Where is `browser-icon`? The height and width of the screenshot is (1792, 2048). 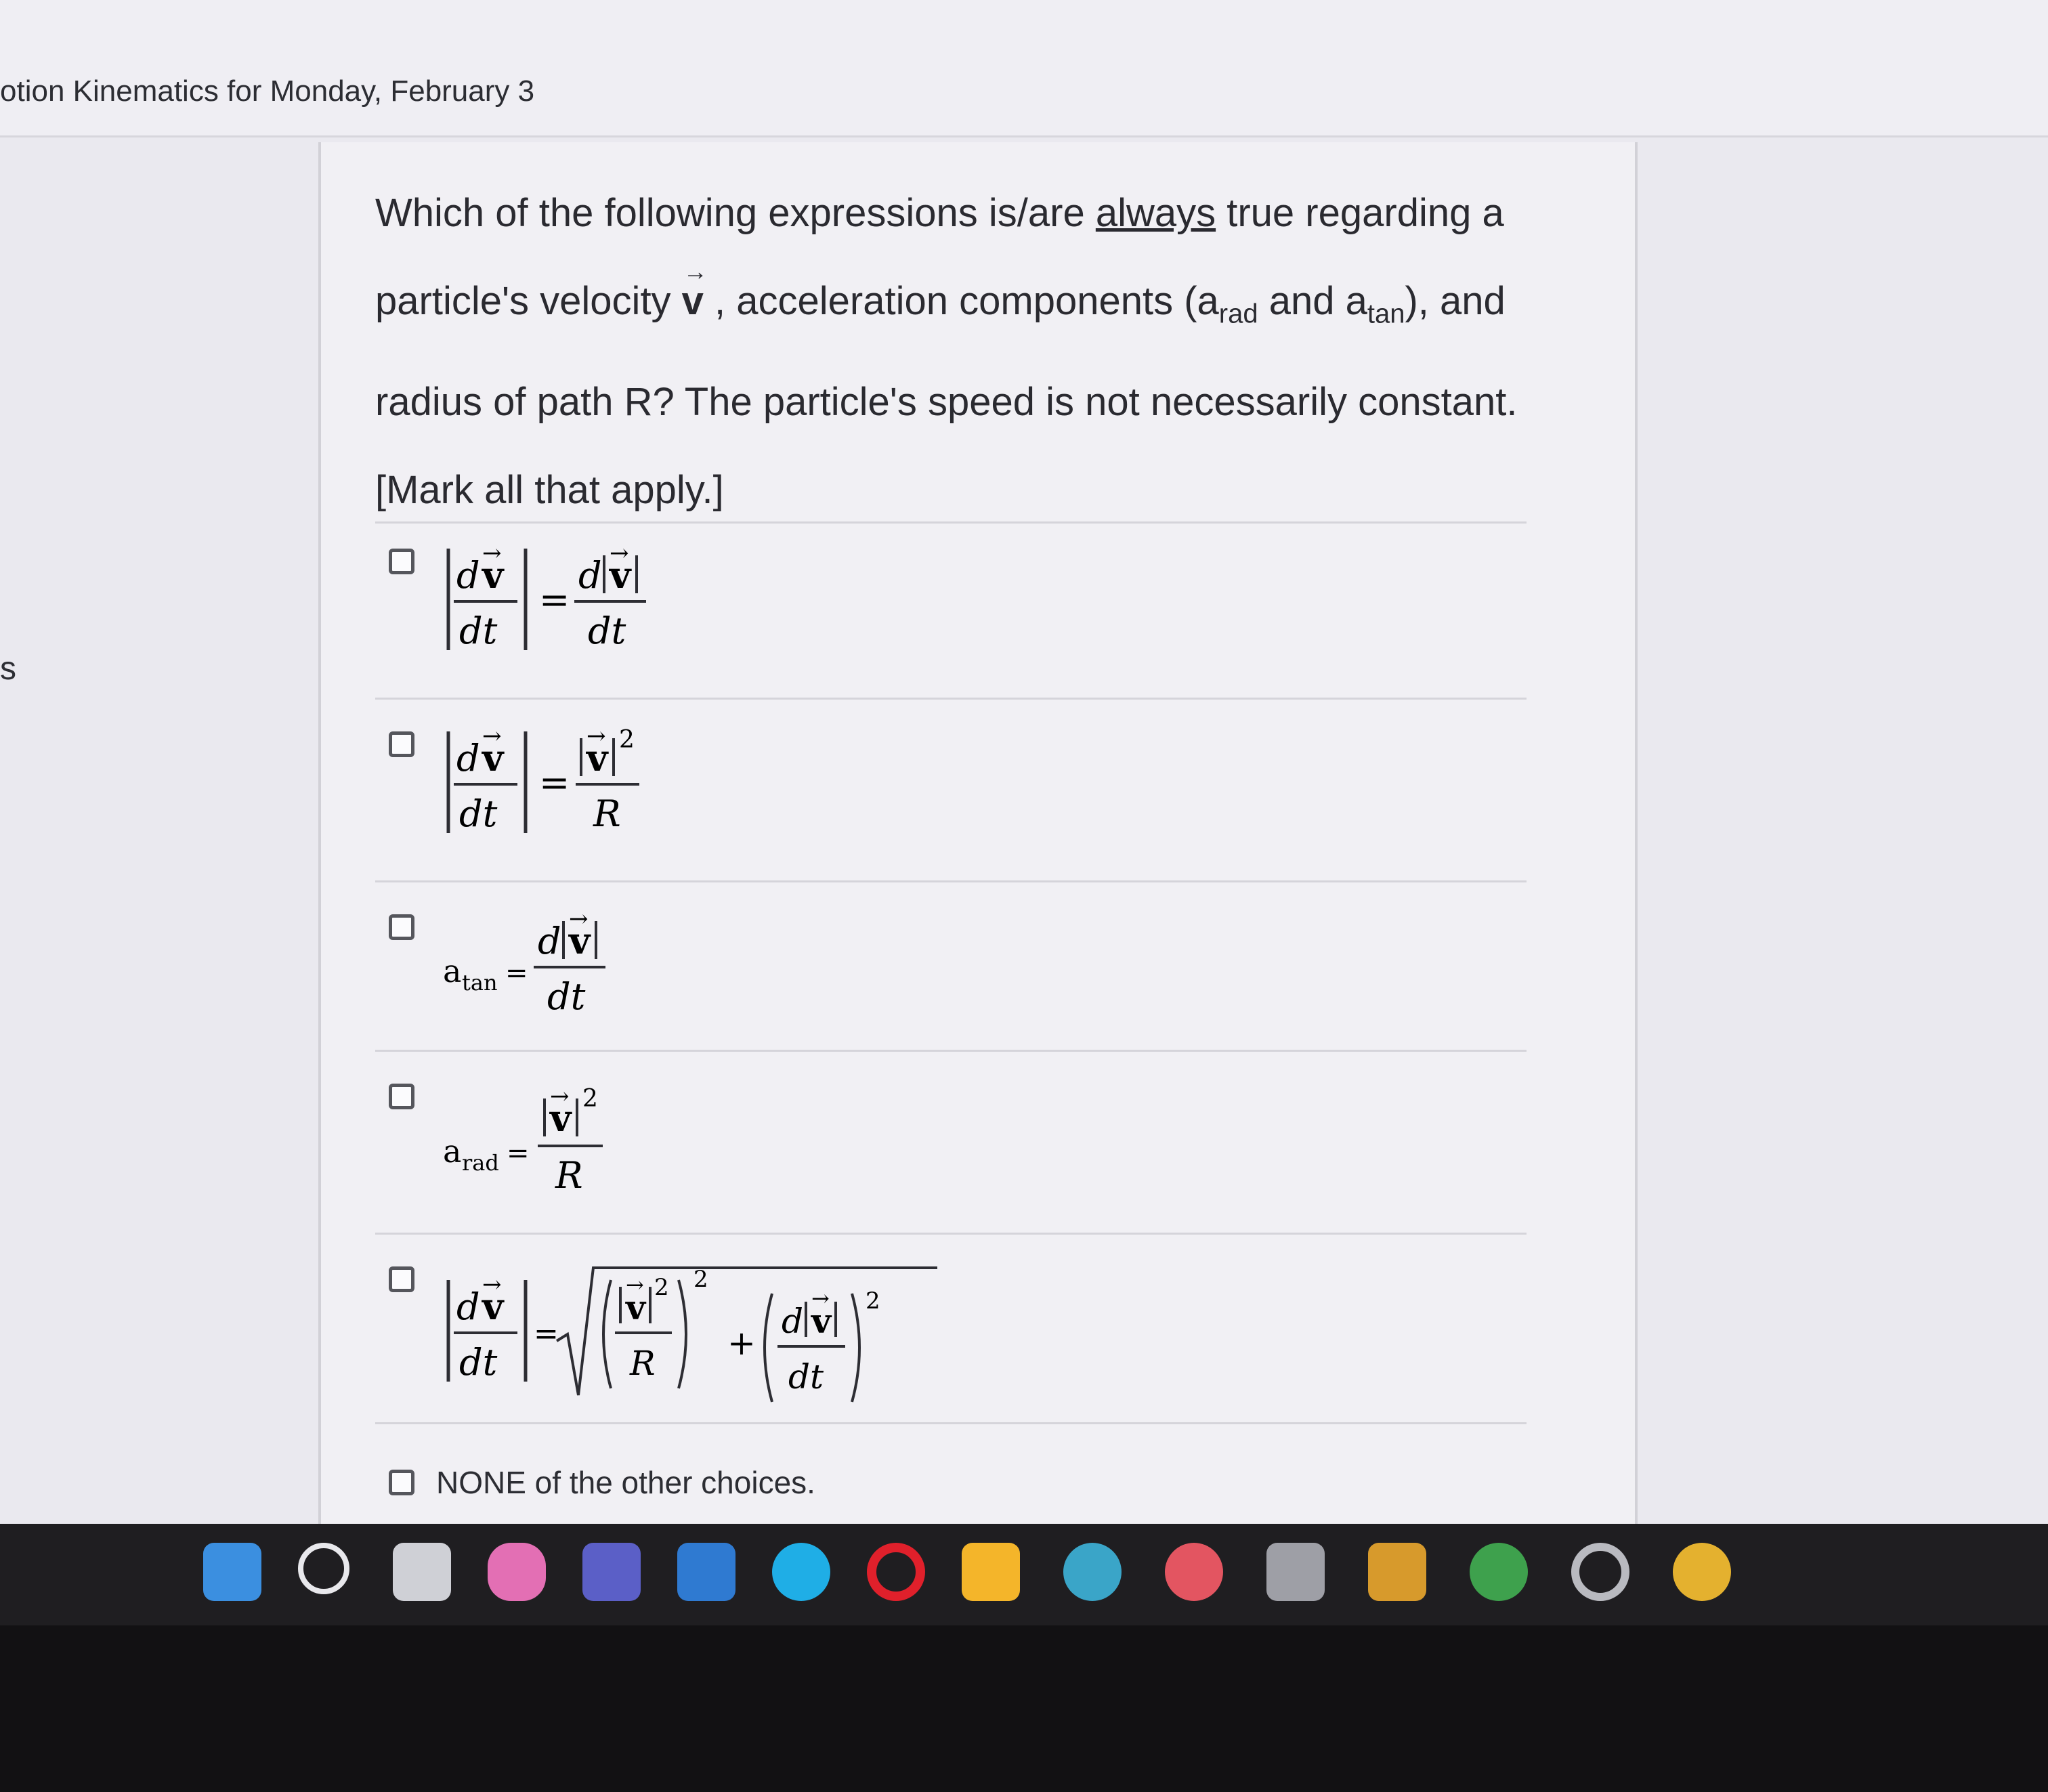
browser-icon is located at coordinates (1092, 1572).